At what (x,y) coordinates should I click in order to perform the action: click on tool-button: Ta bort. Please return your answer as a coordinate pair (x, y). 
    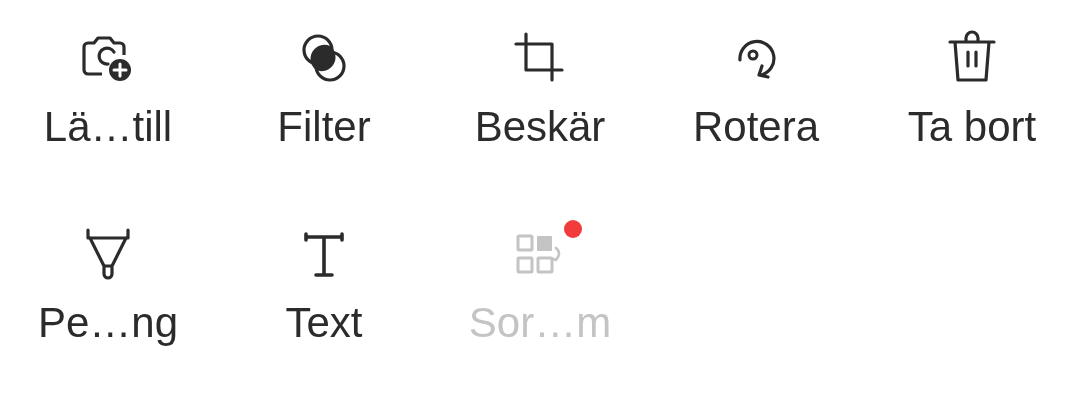
    Looking at the image, I should click on (972, 104).